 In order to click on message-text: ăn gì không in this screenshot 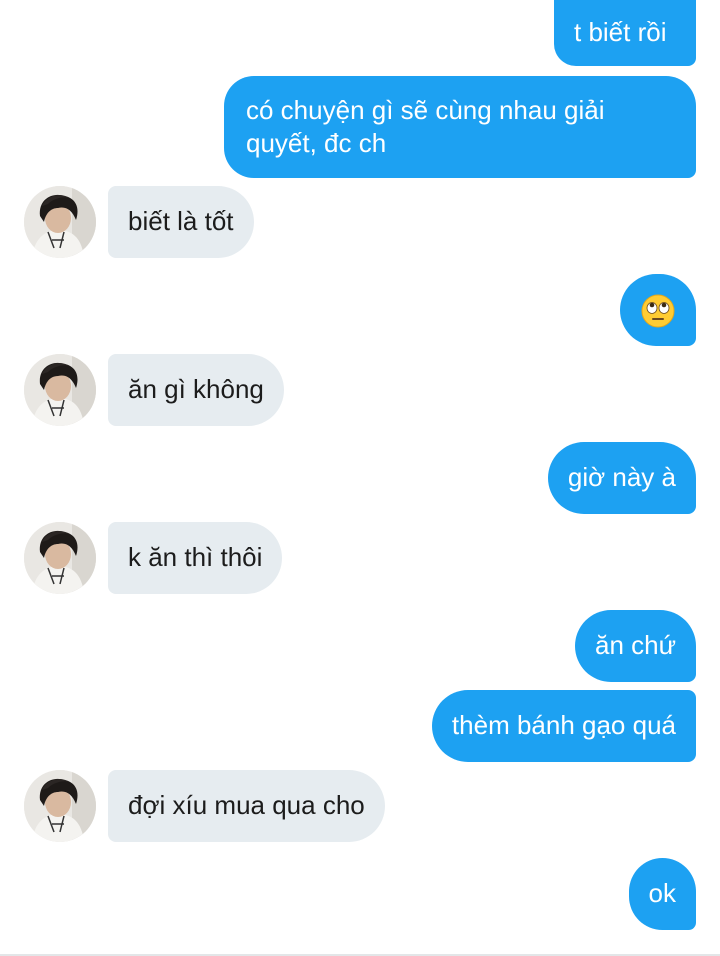, I will do `click(196, 389)`.